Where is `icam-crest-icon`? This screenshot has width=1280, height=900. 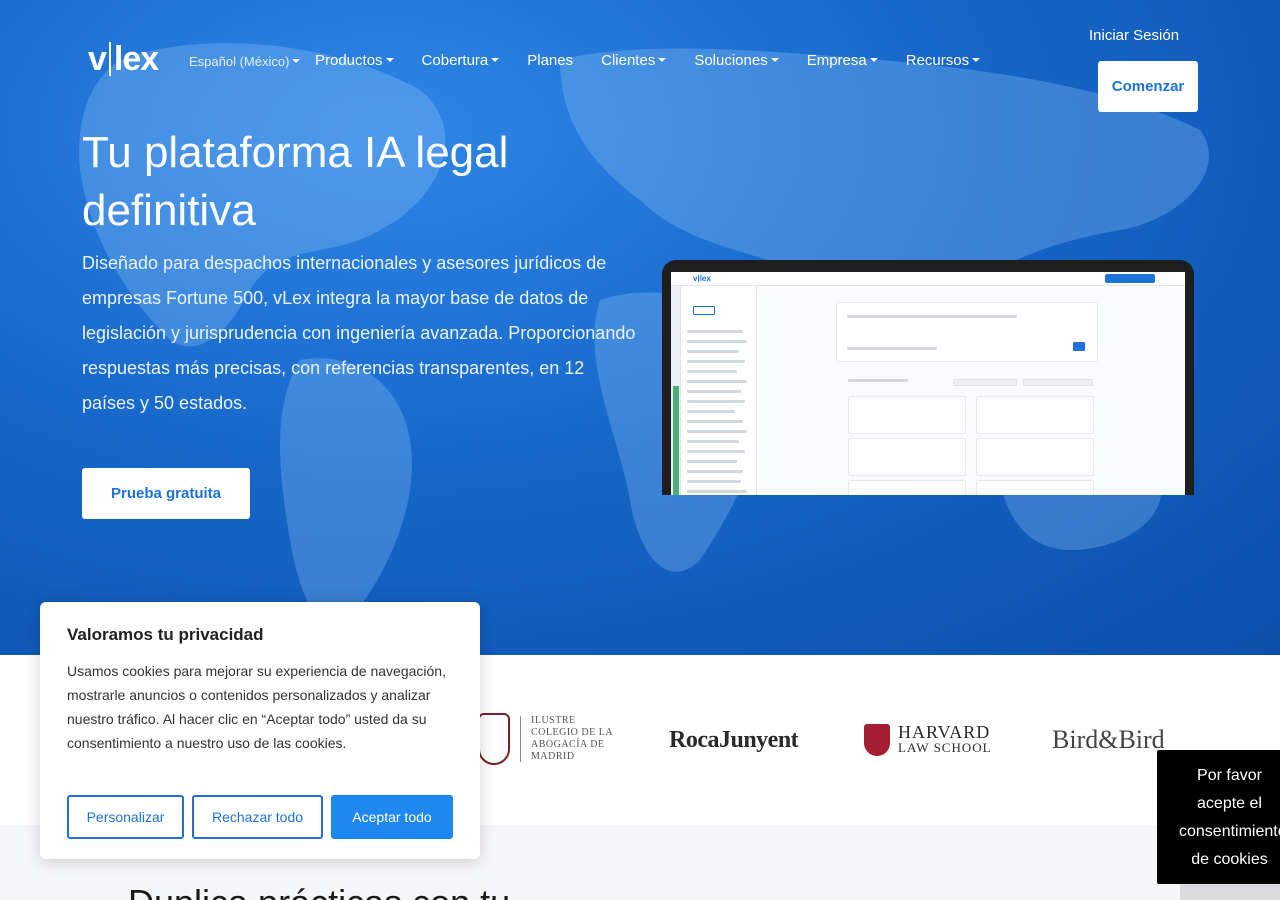
icam-crest-icon is located at coordinates (494, 739).